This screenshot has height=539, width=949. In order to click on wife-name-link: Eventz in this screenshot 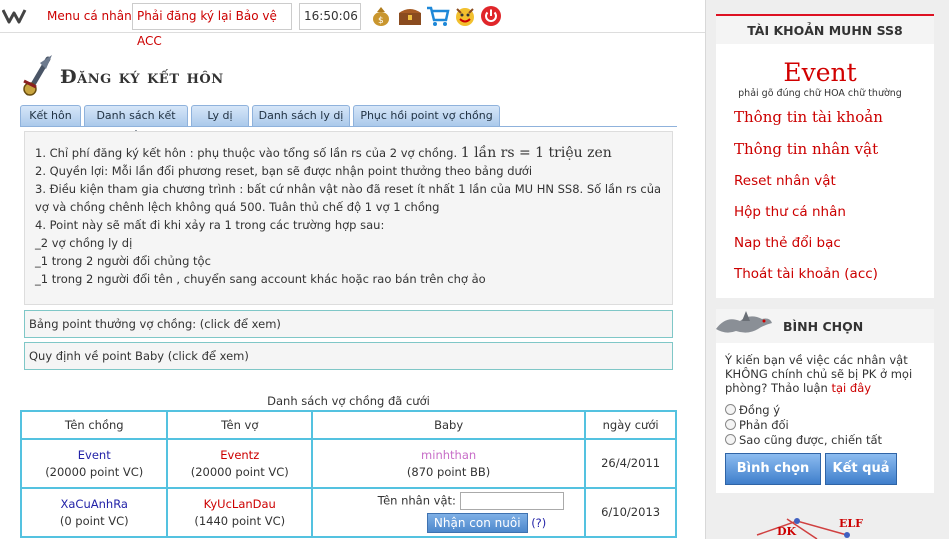, I will do `click(239, 455)`.